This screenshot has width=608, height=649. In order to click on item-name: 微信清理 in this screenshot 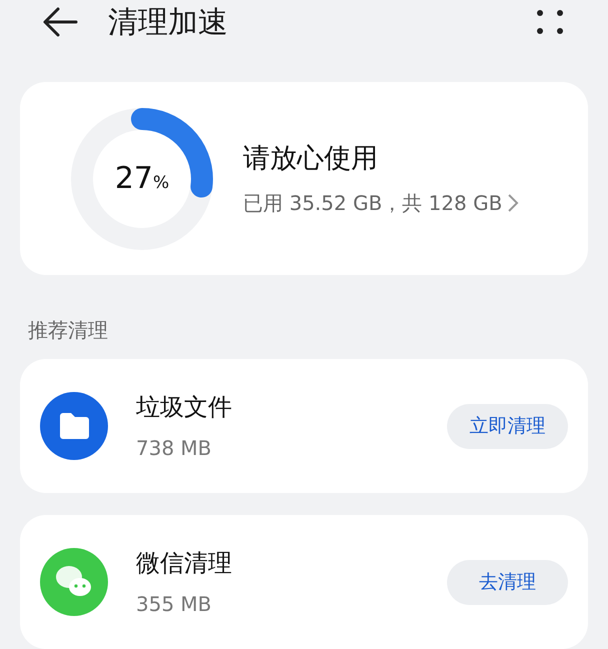, I will do `click(184, 563)`.